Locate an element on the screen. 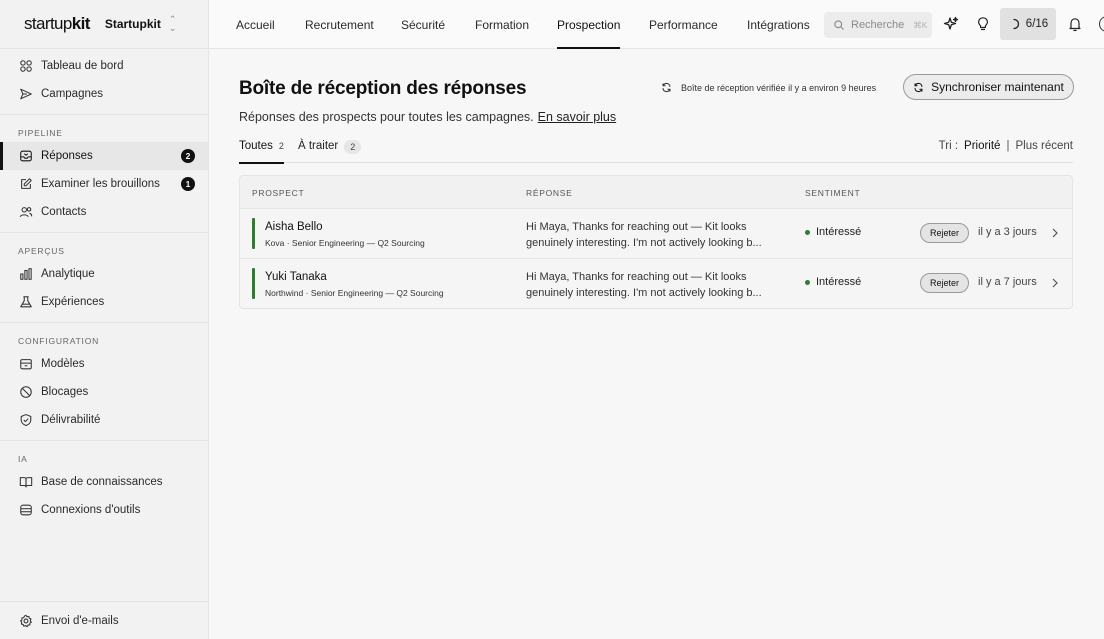 This screenshot has height=639, width=1104. sidebar-item-experiments: Expériences is located at coordinates (104, 302).